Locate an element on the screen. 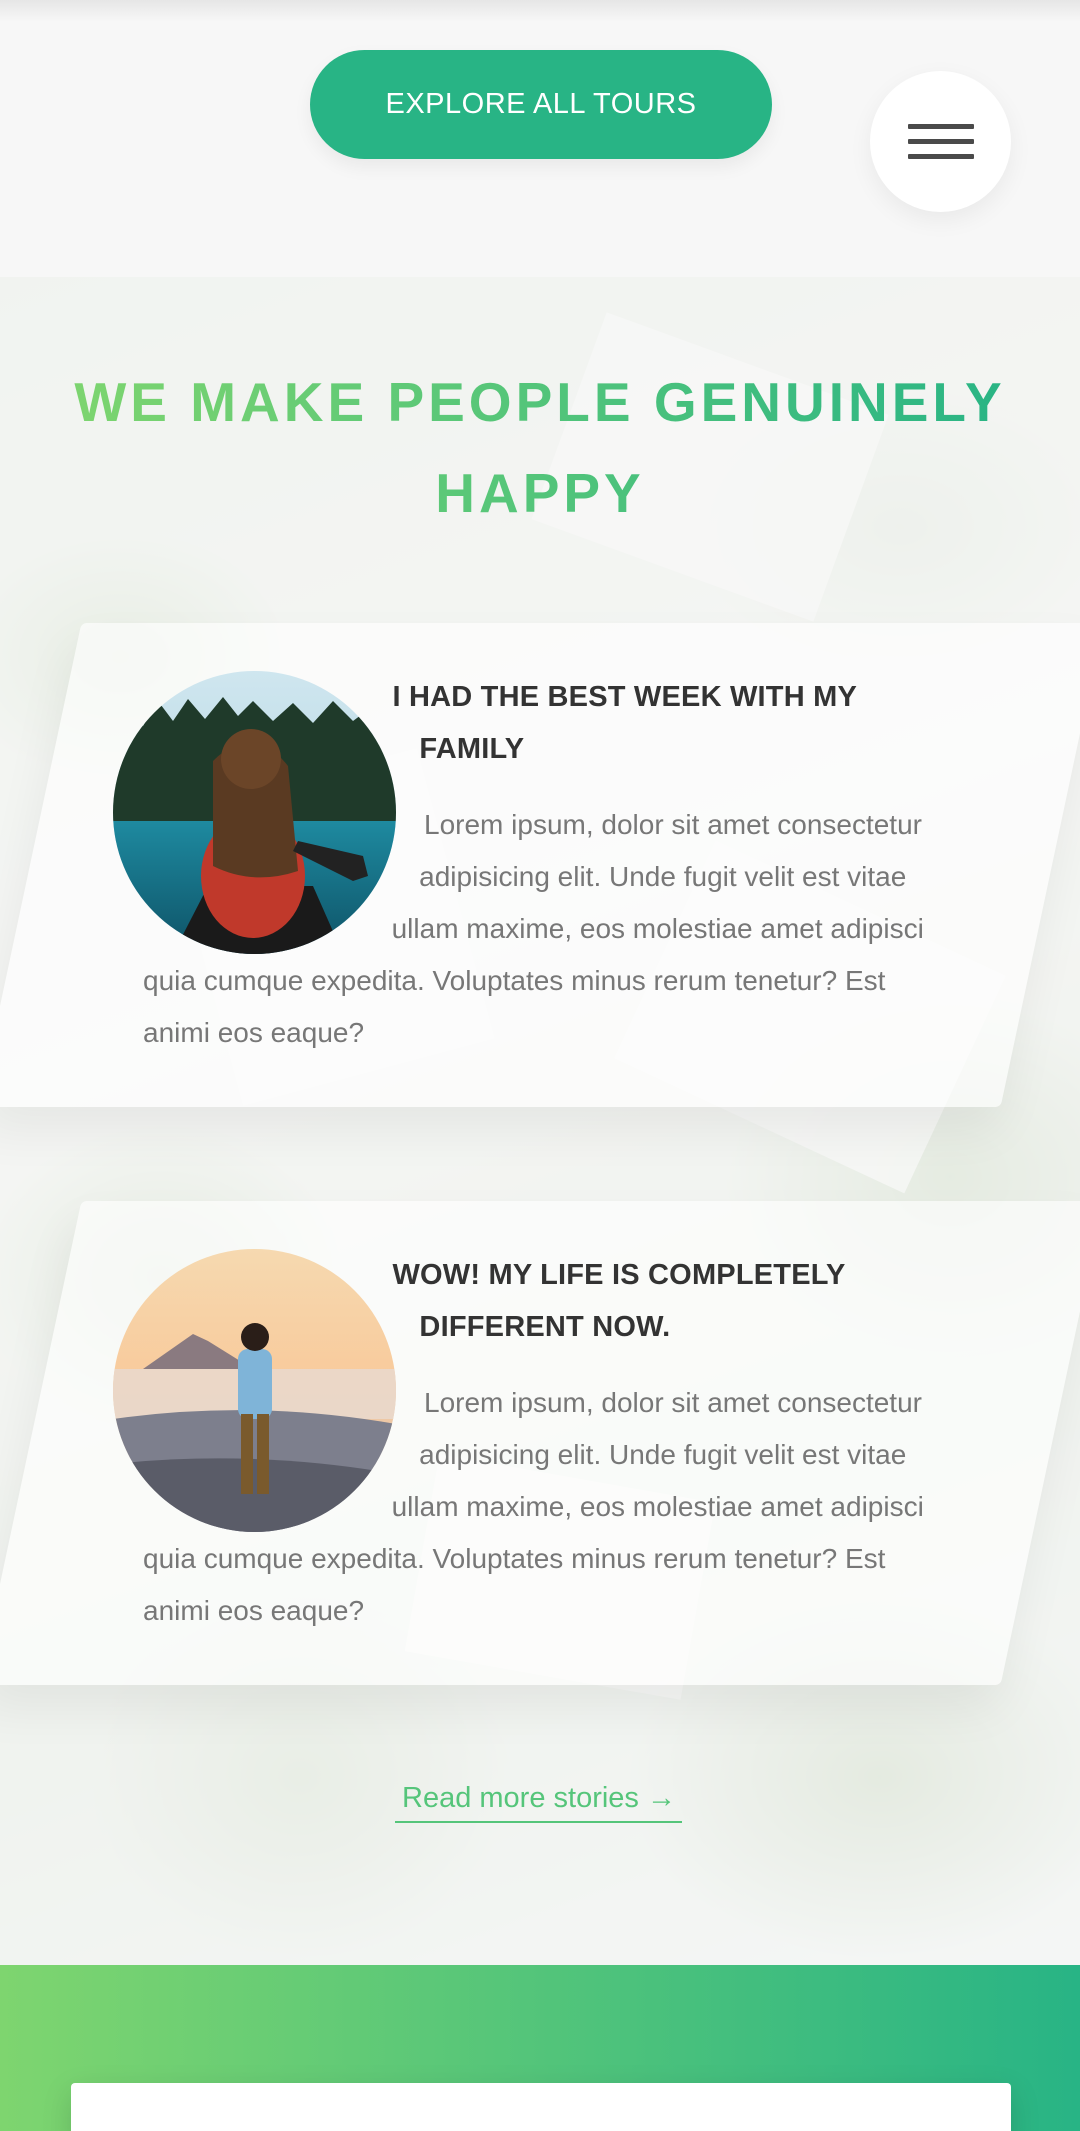 This screenshot has width=1080, height=2131. story-avatar-kayak-woman is located at coordinates (254, 812).